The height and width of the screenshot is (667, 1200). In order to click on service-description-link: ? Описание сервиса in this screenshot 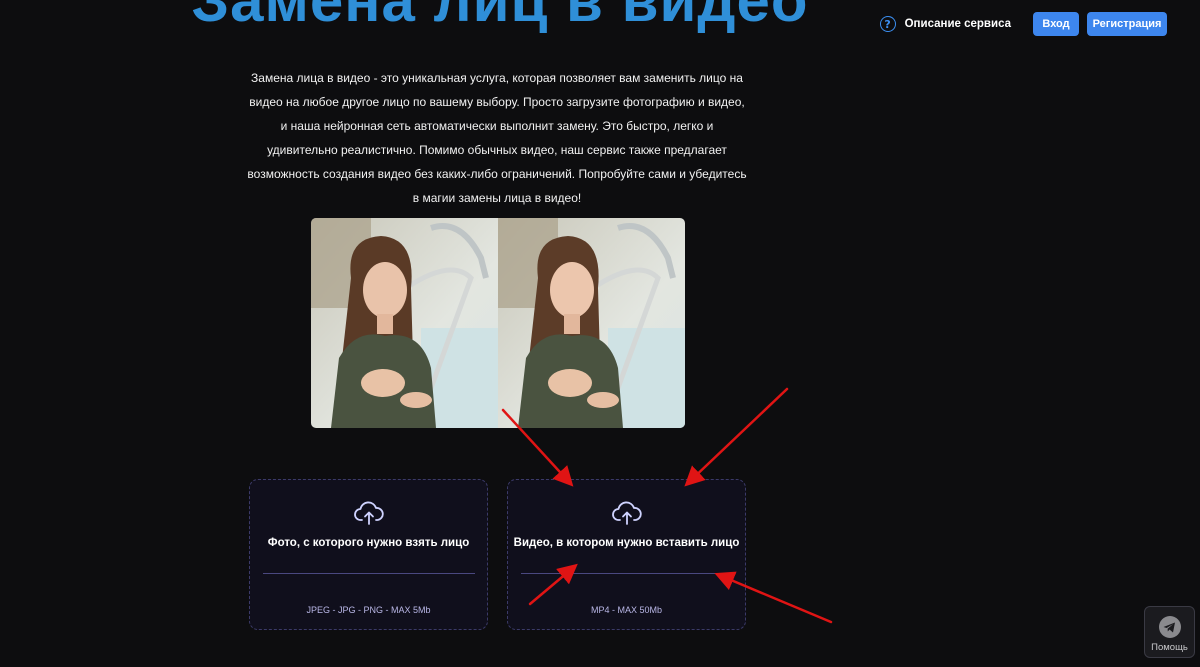, I will do `click(945, 24)`.